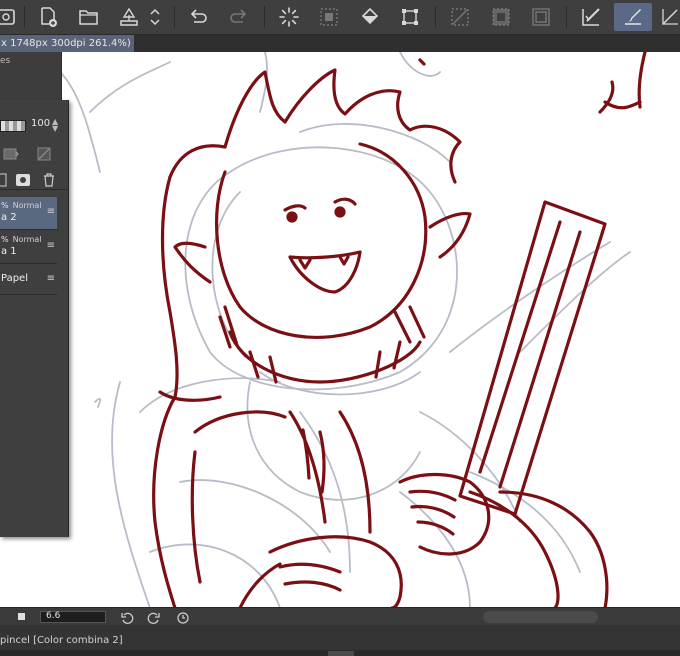  I want to click on layer-item-paper: Papel ≡, so click(28, 280).